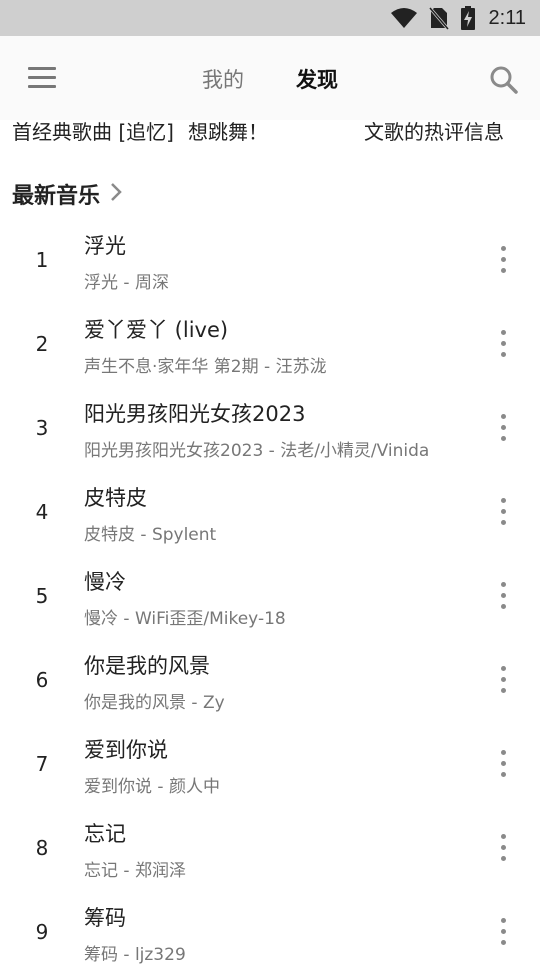 This screenshot has width=540, height=974. Describe the element at coordinates (205, 367) in the screenshot. I see `song-subtitle: 声生不息·家年华 第2期 - 汪苏泷` at that location.